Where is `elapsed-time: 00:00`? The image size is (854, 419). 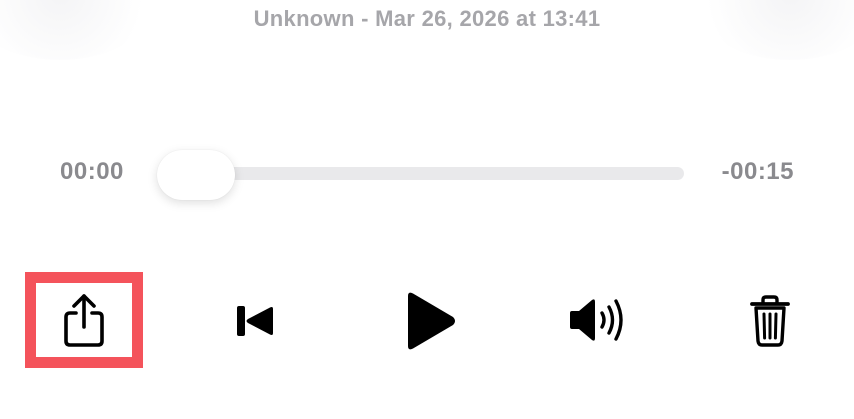 elapsed-time: 00:00 is located at coordinates (92, 171).